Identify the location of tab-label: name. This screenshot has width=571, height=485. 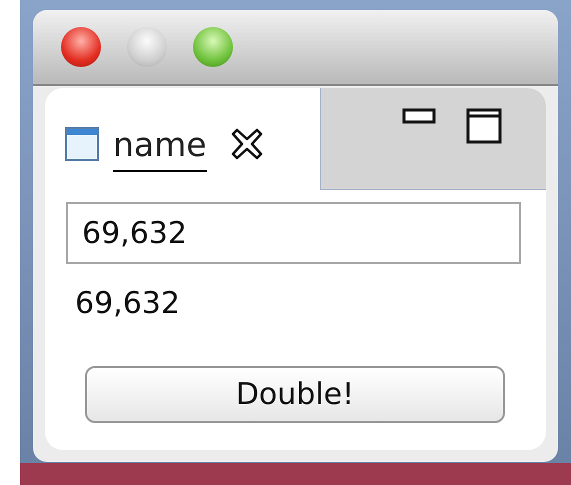
(160, 148).